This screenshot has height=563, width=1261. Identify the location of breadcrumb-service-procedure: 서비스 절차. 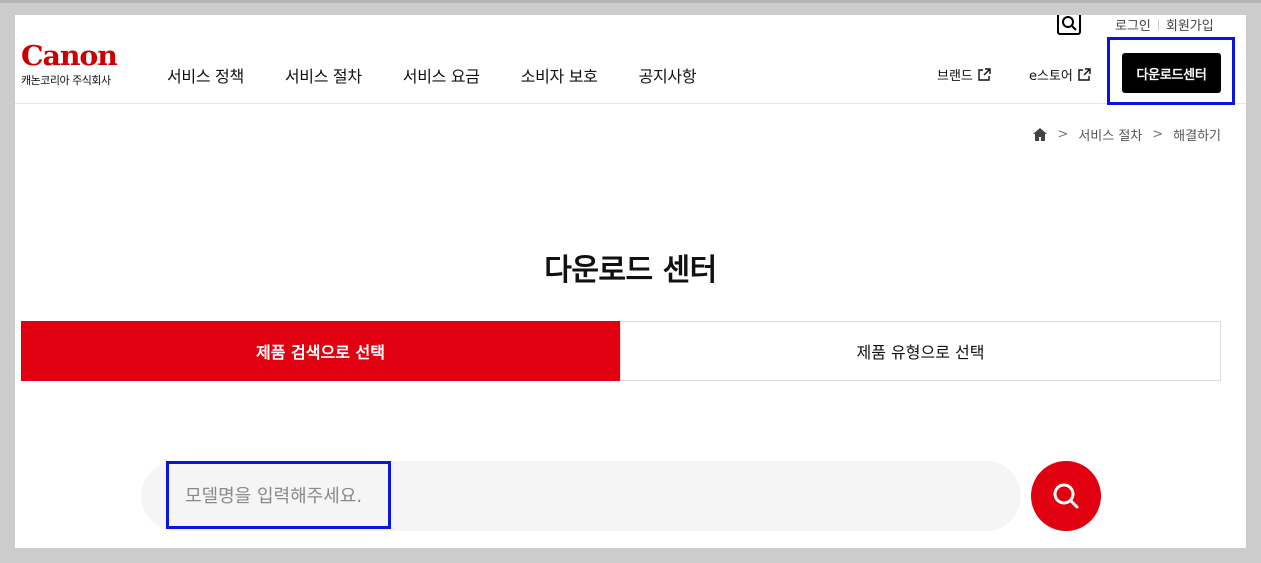
(1110, 134).